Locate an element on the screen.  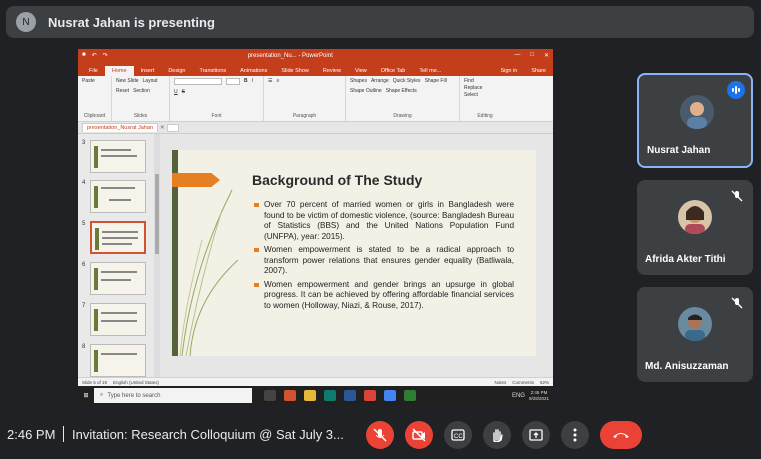
raise-hand-button is located at coordinates (497, 435).